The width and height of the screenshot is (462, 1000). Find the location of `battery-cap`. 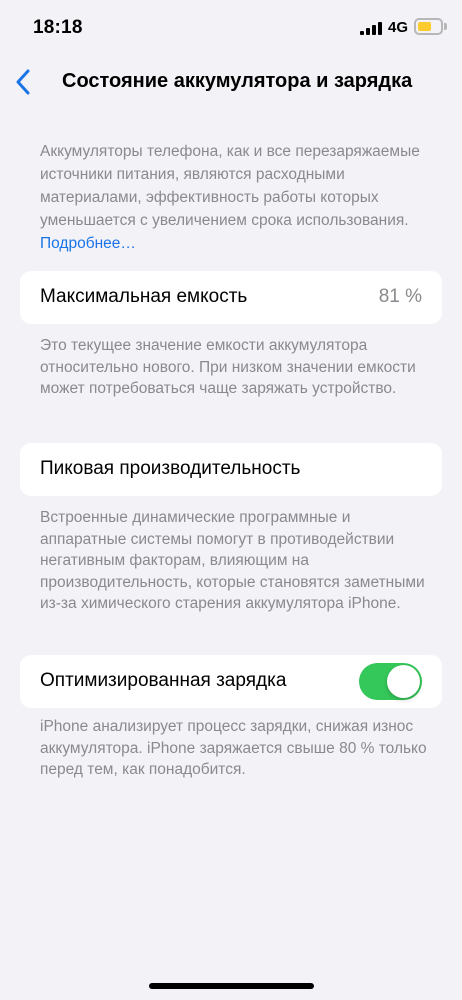

battery-cap is located at coordinates (445, 26).